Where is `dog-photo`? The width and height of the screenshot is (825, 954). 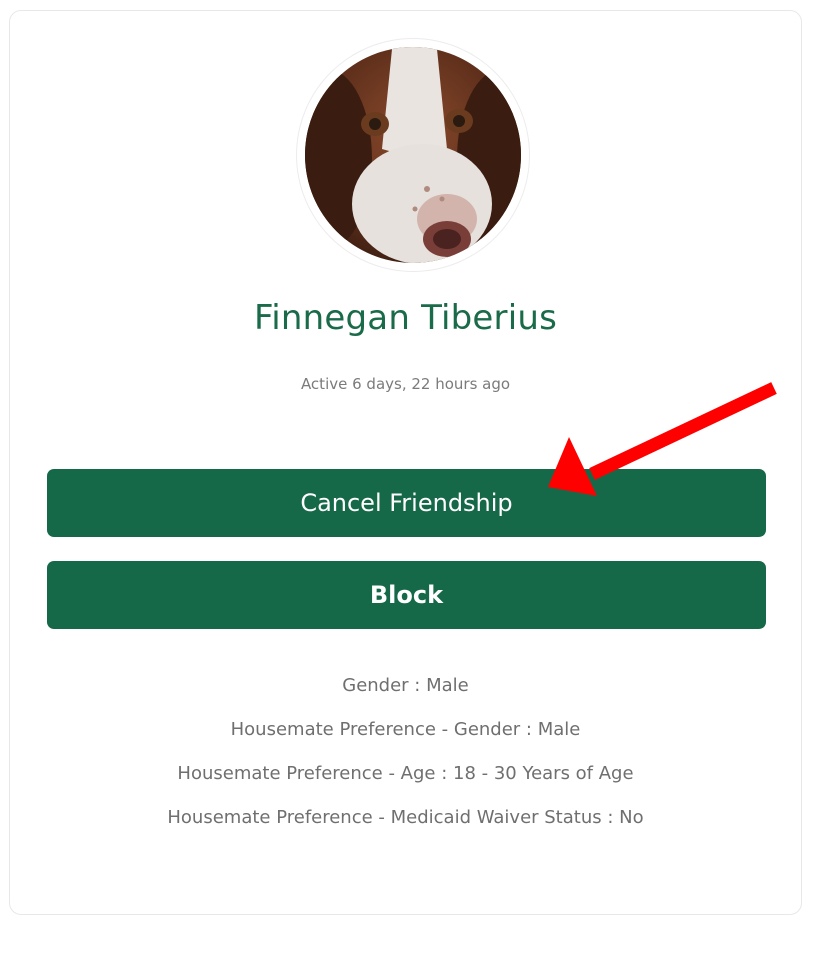 dog-photo is located at coordinates (413, 155).